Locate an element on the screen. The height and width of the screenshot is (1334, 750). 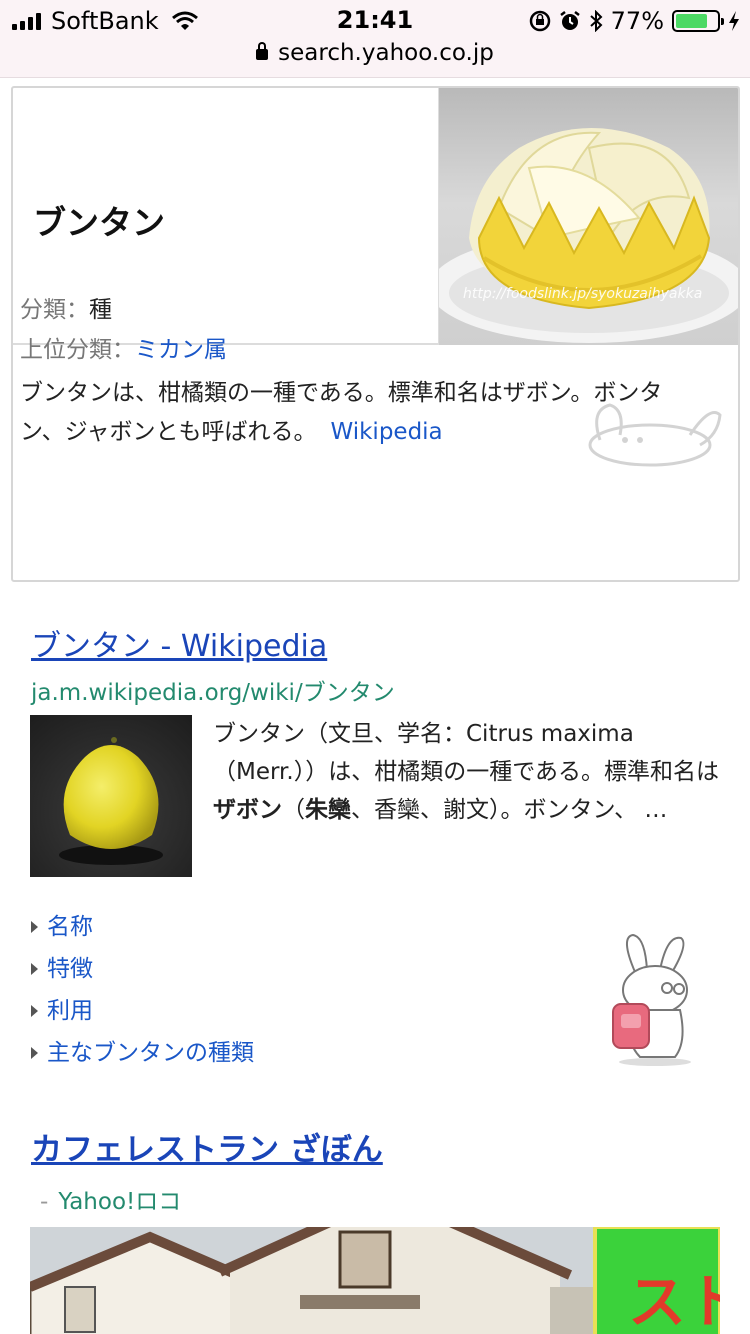
parent-label: 上位分類： is located at coordinates (77, 350).